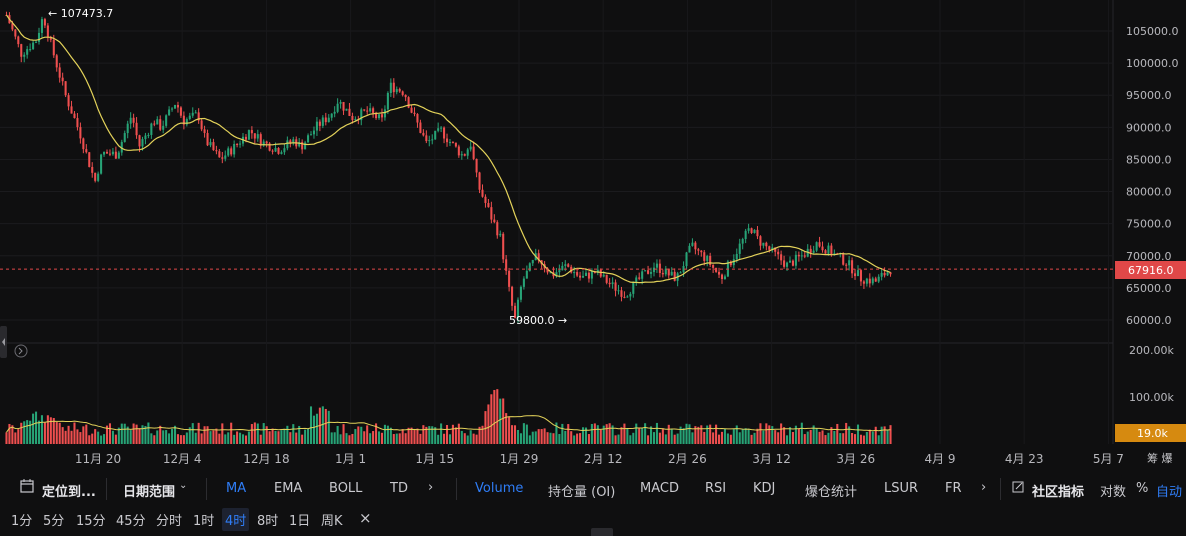  What do you see at coordinates (332, 519) in the screenshot?
I see `timeframe-week: 周K` at bounding box center [332, 519].